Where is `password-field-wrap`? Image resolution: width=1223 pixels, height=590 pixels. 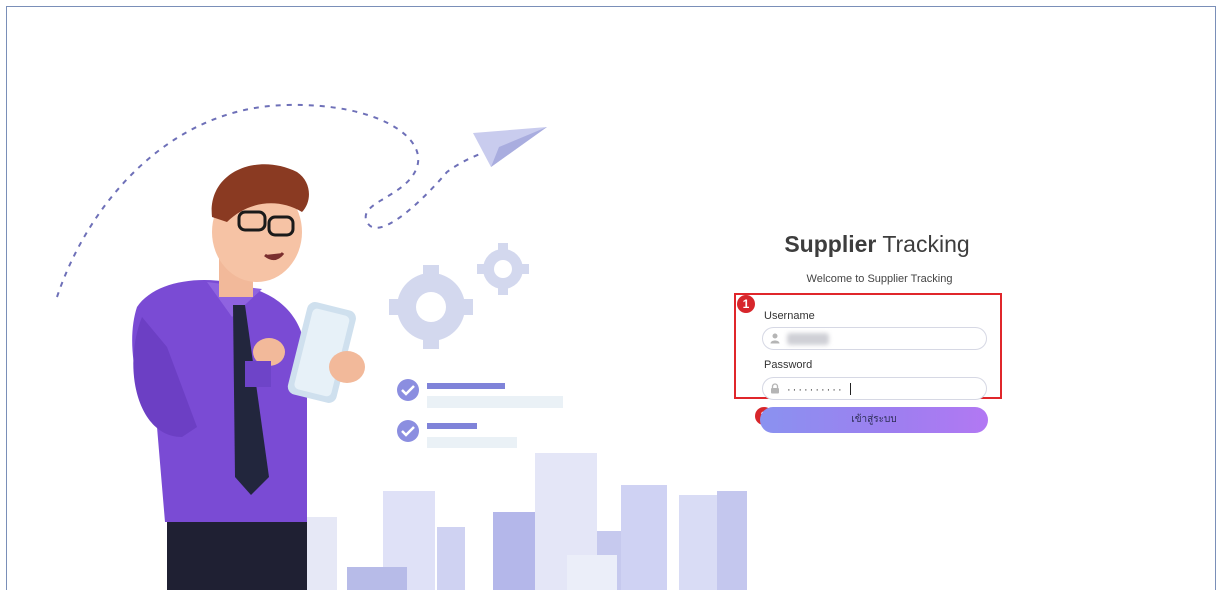 password-field-wrap is located at coordinates (874, 388).